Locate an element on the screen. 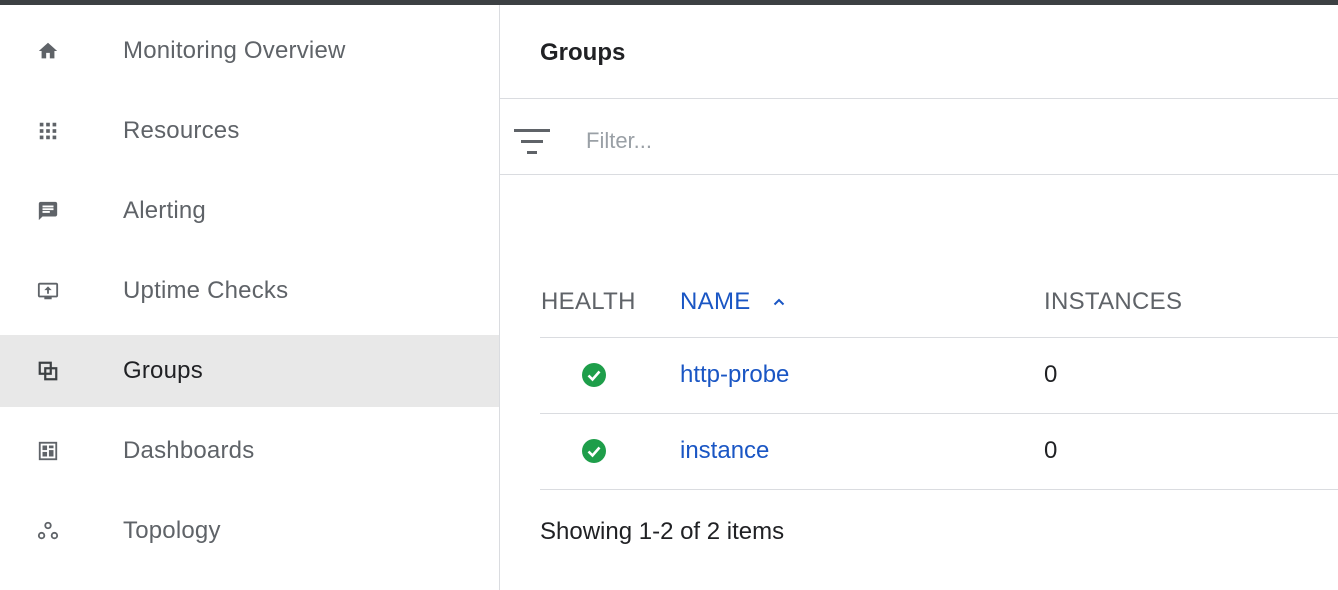 The height and width of the screenshot is (590, 1338). sidebar-item-monitoring-overview: Monitoring Overview is located at coordinates (249, 51).